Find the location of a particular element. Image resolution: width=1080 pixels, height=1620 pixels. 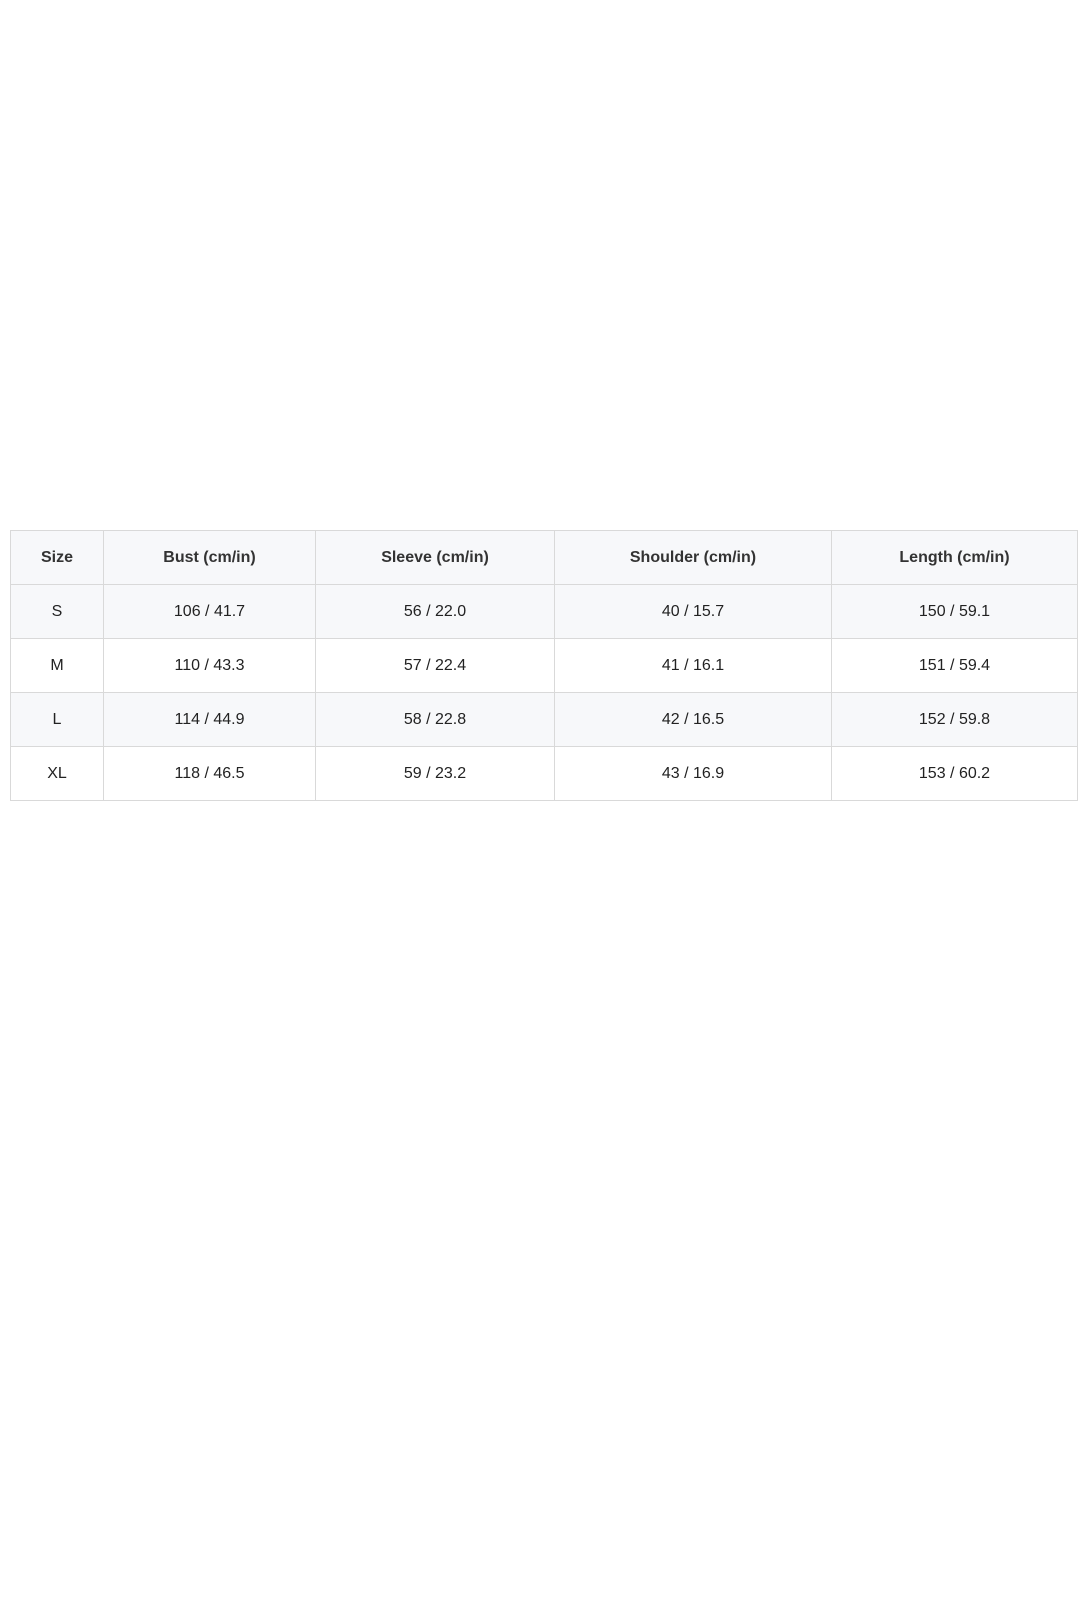

cell-size: L is located at coordinates (57, 719).